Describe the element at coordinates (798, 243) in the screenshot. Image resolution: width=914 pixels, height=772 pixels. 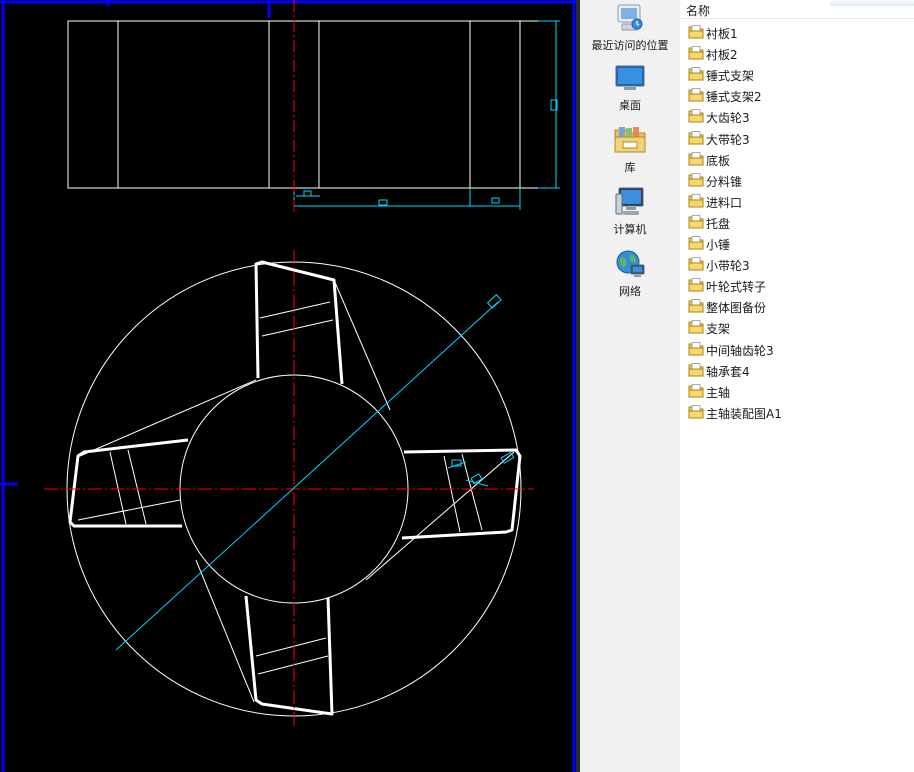
I see `file-list-item: 小锤` at that location.